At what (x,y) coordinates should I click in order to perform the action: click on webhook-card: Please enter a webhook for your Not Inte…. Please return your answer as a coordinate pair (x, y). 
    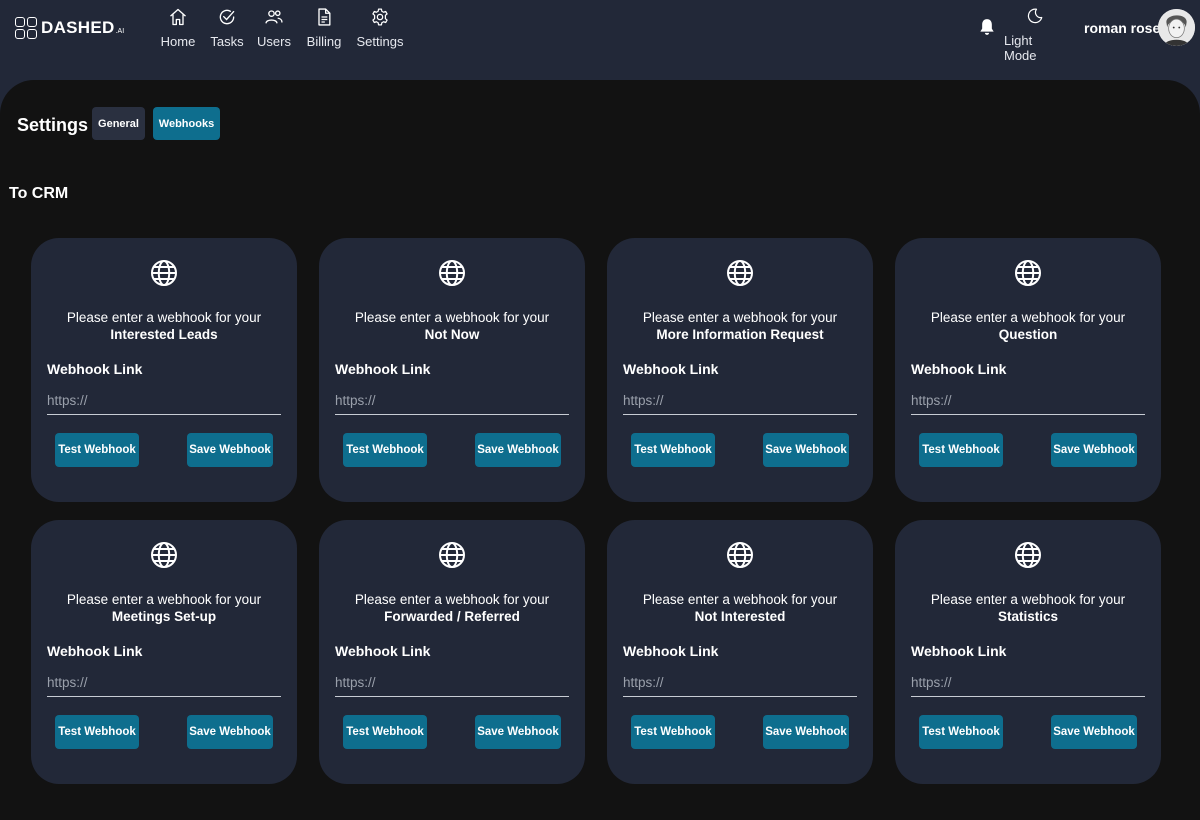
    Looking at the image, I should click on (740, 652).